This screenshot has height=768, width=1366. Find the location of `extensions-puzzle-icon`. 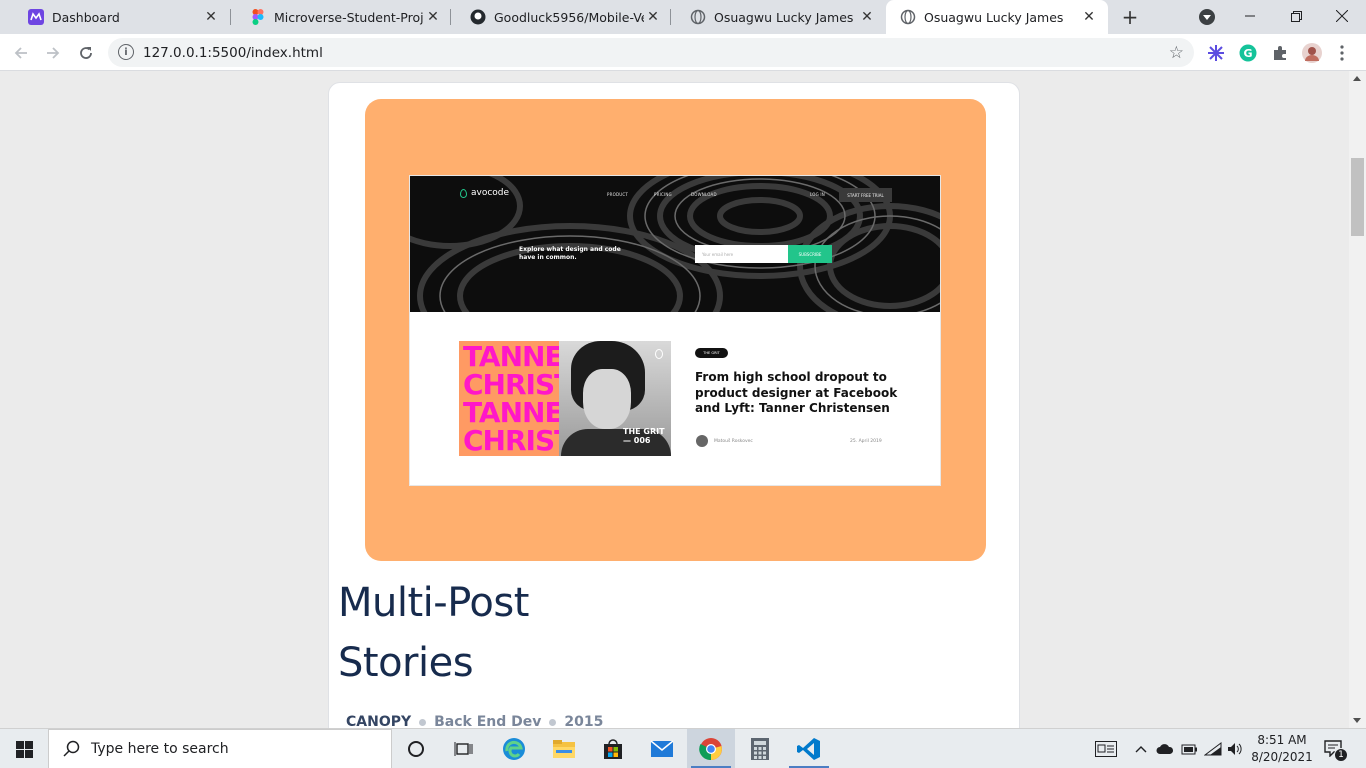

extensions-puzzle-icon is located at coordinates (1280, 53).